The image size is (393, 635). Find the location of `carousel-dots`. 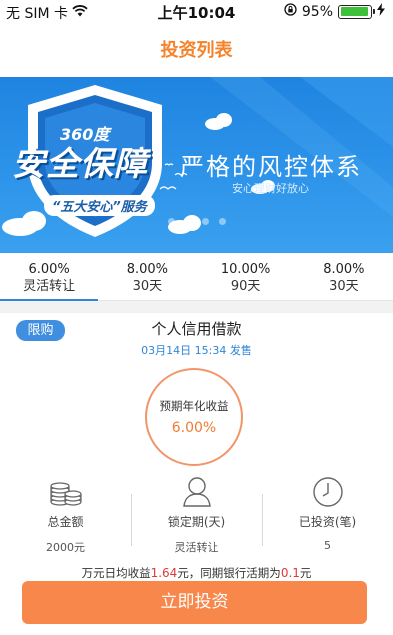

carousel-dots is located at coordinates (196, 221).